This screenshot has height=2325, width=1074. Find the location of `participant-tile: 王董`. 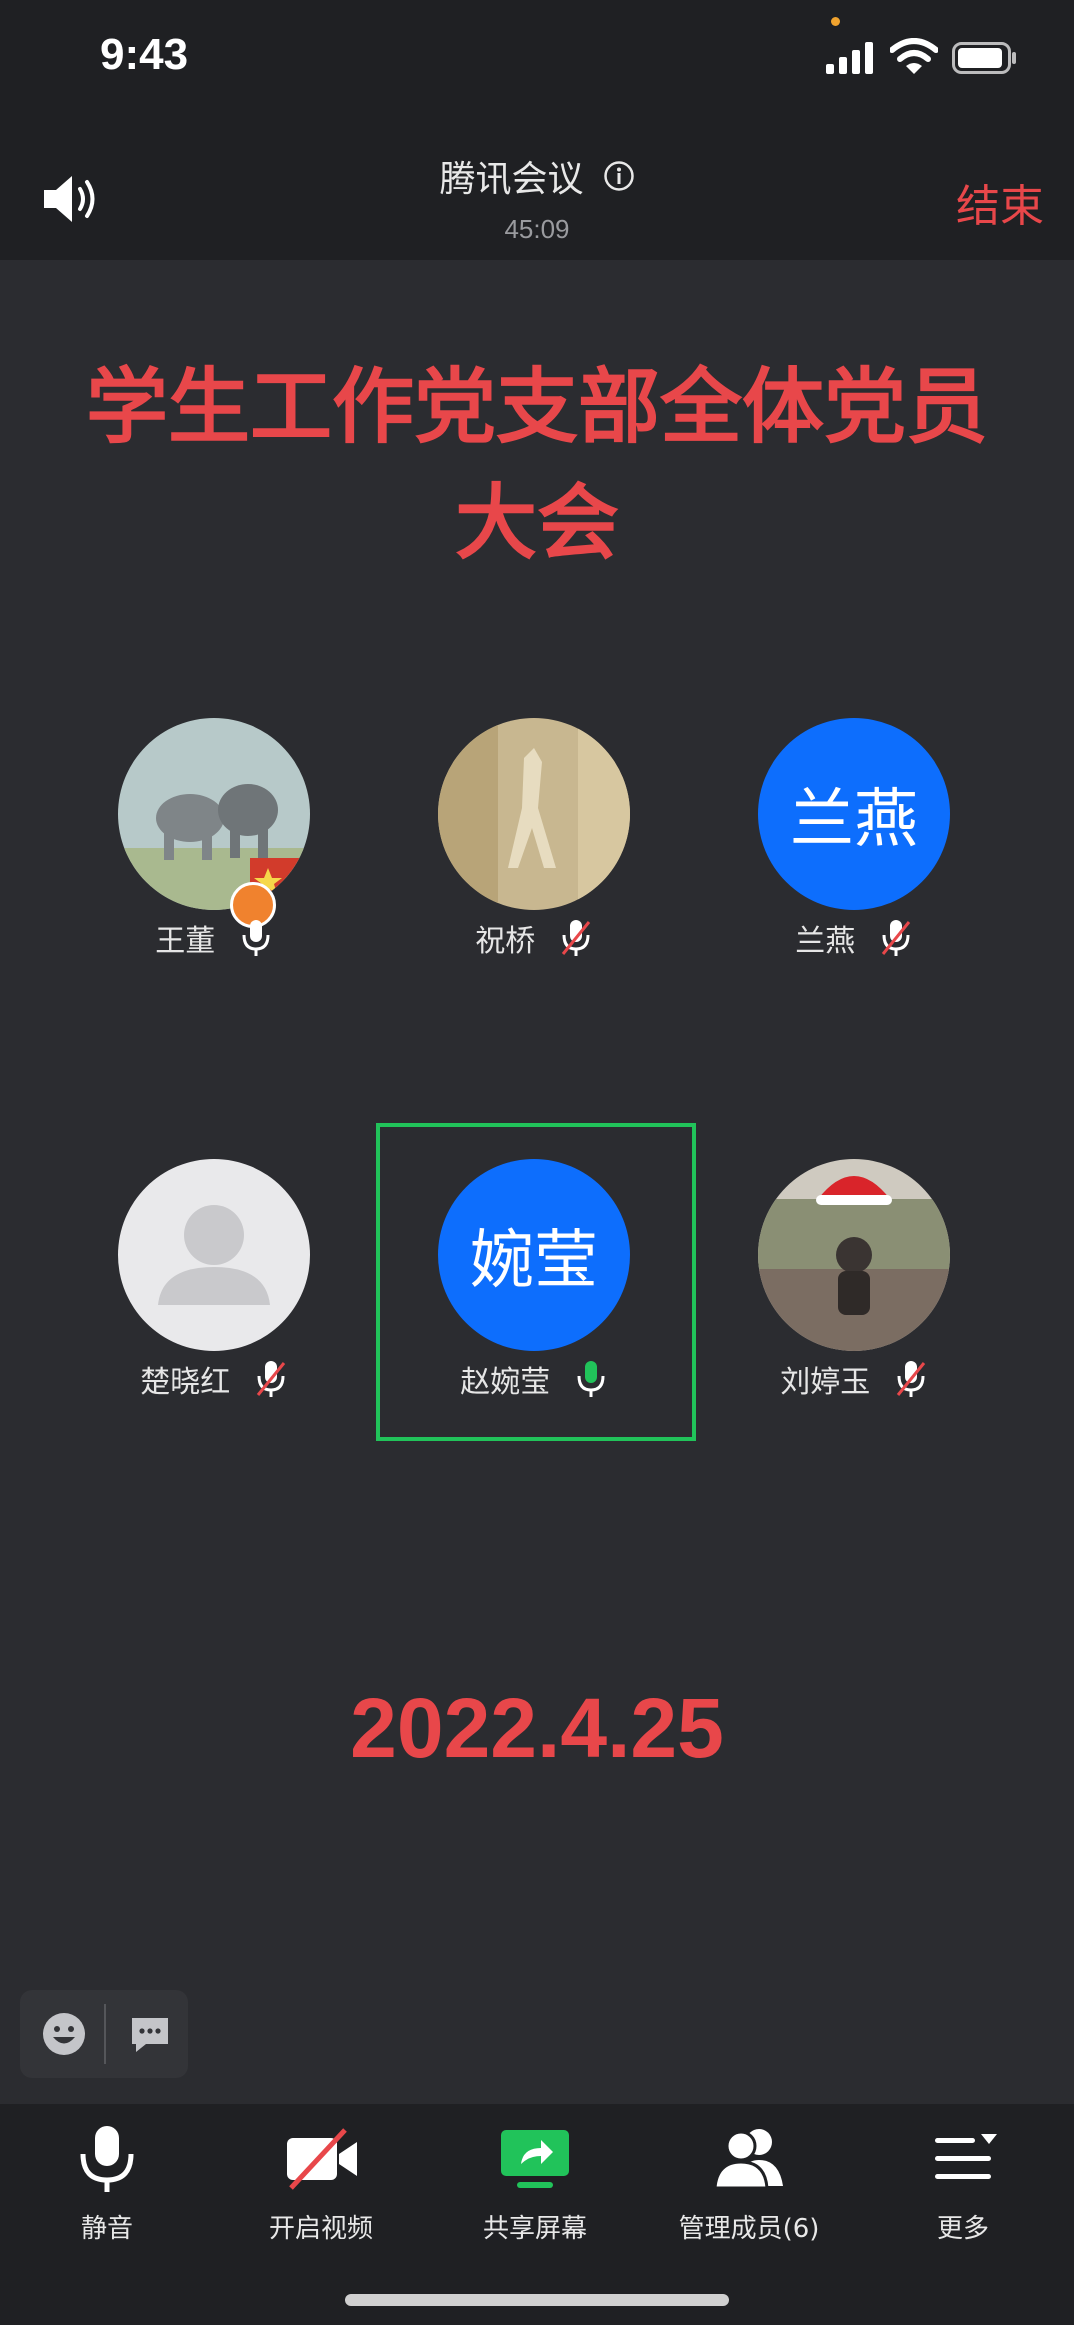

participant-tile: 王董 is located at coordinates (198, 878).